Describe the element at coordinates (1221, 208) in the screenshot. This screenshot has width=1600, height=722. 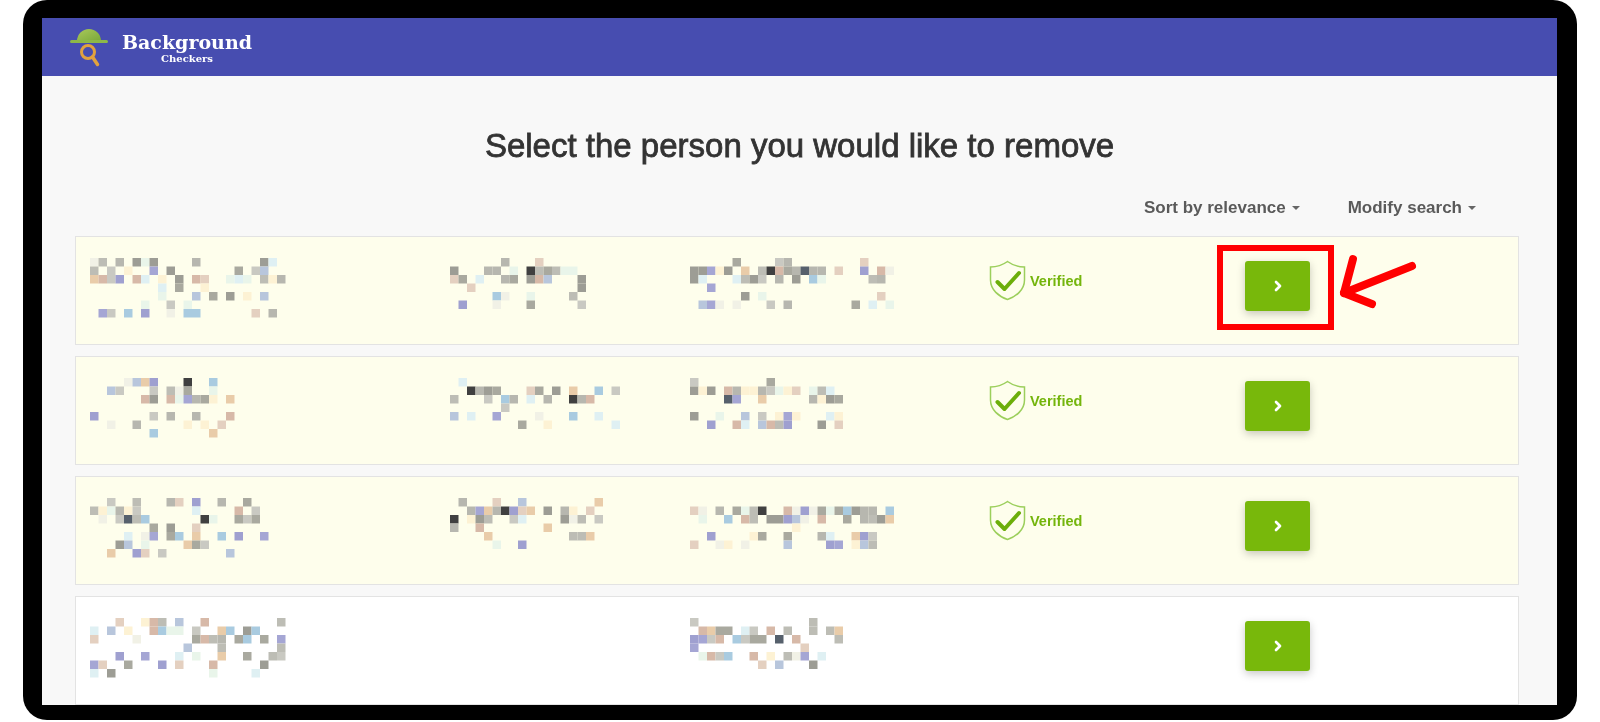
I see `dropdown-toggle: Sort by relevance` at that location.